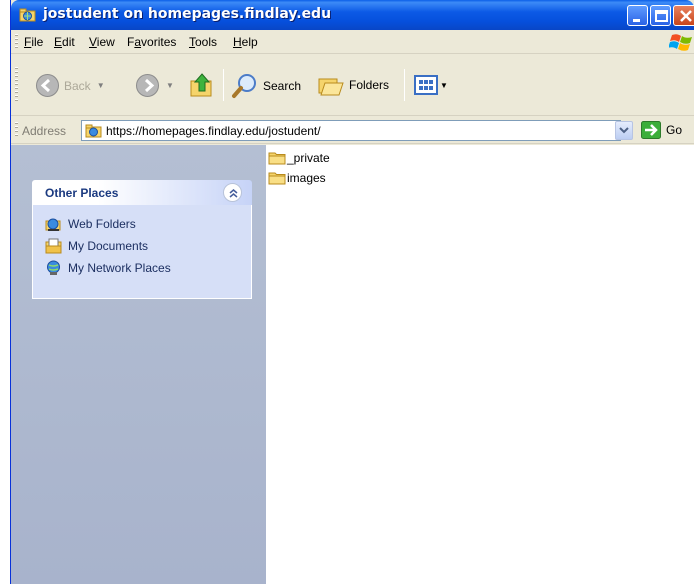  I want to click on file-name: images, so click(306, 178).